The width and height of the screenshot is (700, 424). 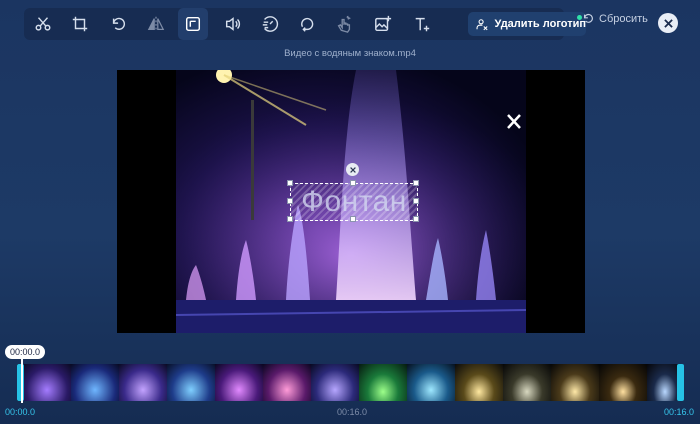 I want to click on flip-icon, so click(x=156, y=24).